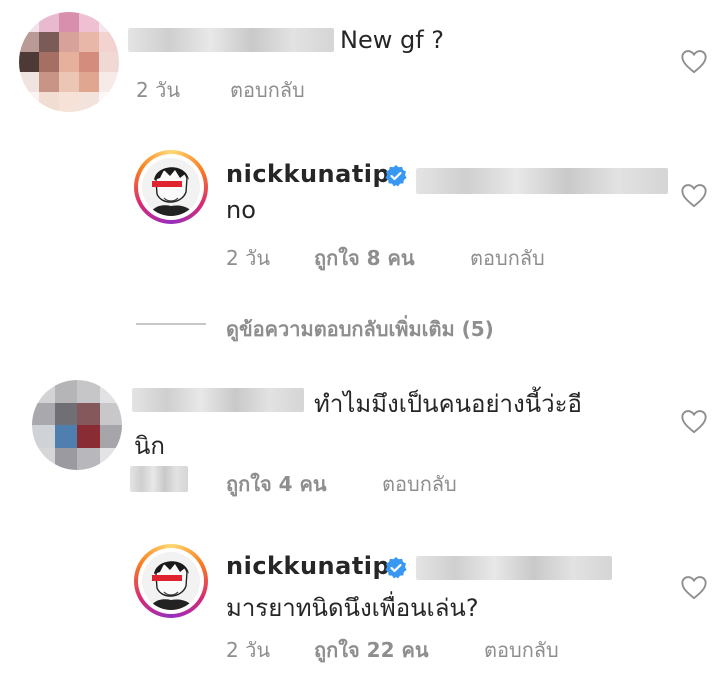  I want to click on likes-count: ถูกใจ 22 คน, so click(371, 650).